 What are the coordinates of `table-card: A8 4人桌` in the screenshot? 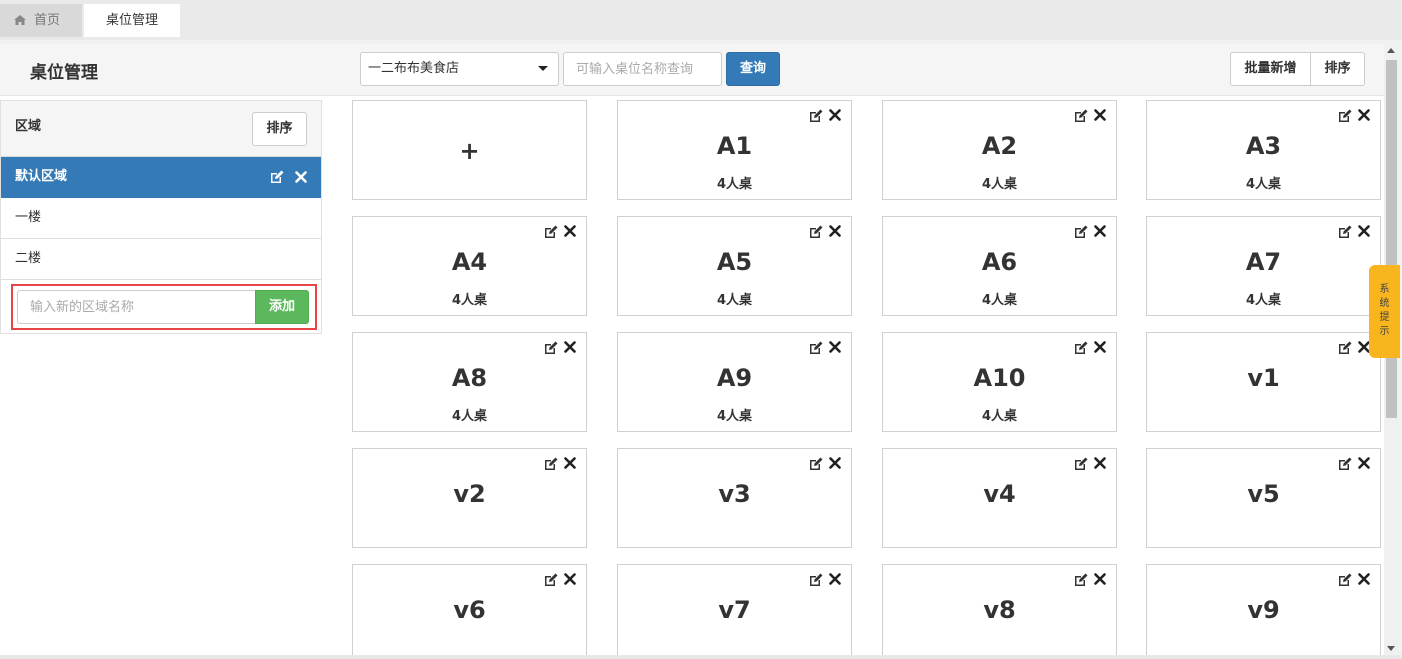 It's located at (469, 382).